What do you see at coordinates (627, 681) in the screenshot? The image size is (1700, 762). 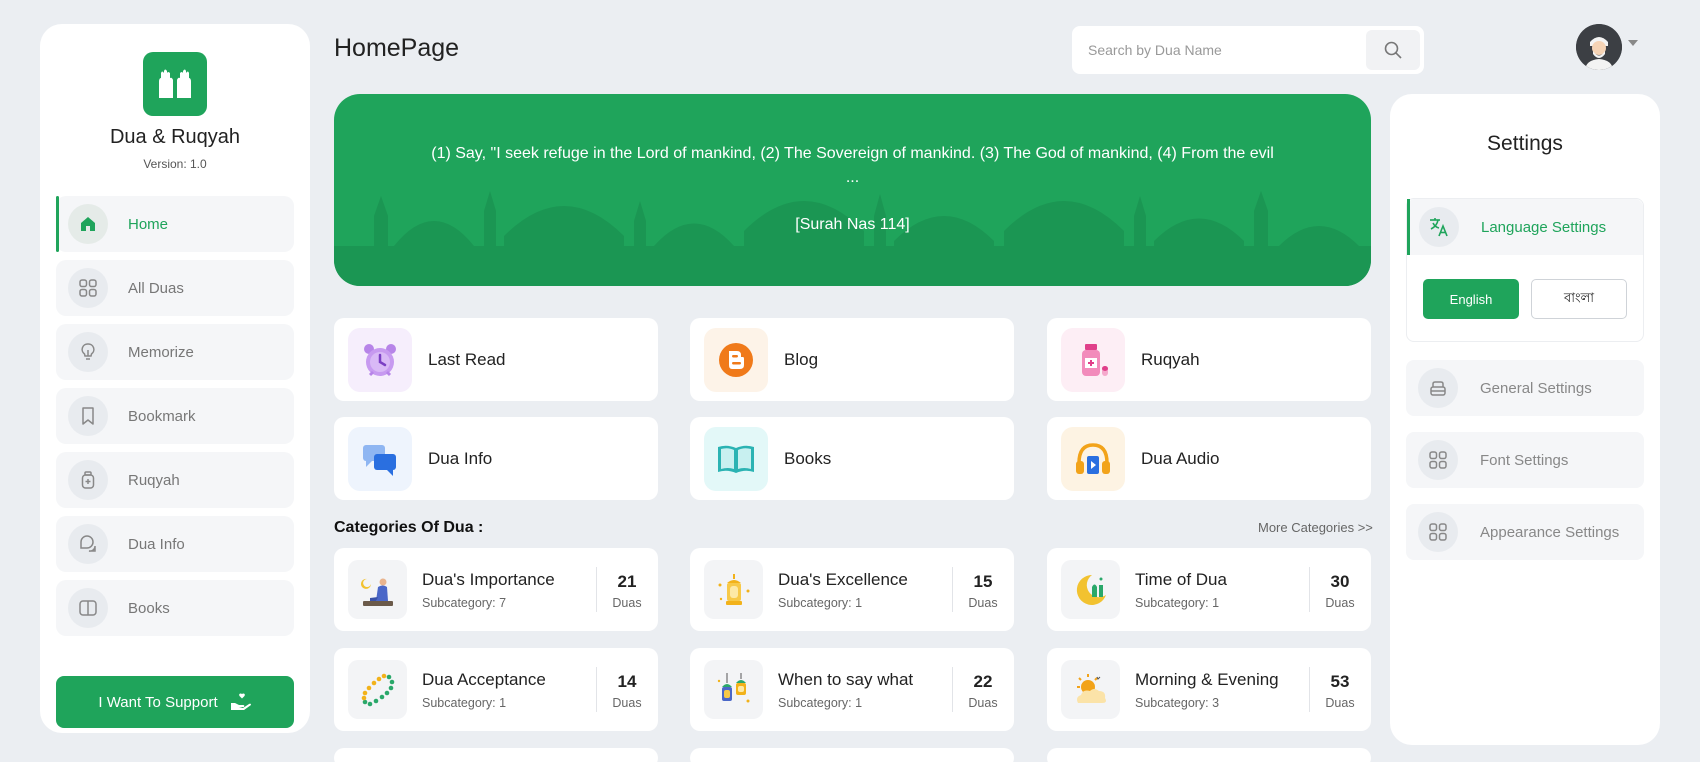 I see `category-dua-count: 14` at bounding box center [627, 681].